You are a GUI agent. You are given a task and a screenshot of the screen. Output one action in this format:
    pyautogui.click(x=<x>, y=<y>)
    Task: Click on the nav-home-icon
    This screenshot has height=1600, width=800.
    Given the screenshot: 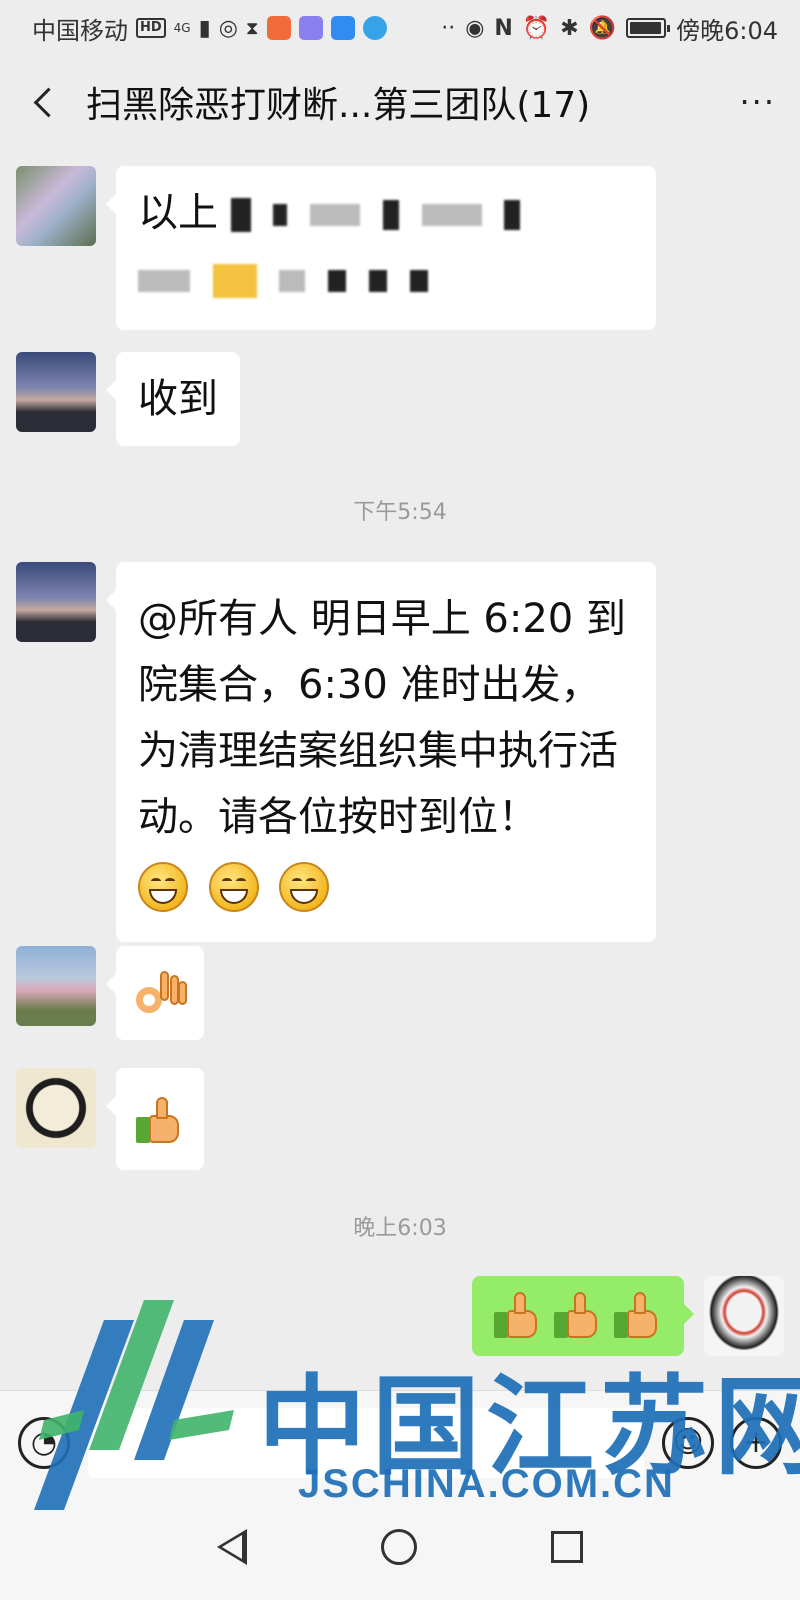 What is the action you would take?
    pyautogui.click(x=399, y=1547)
    